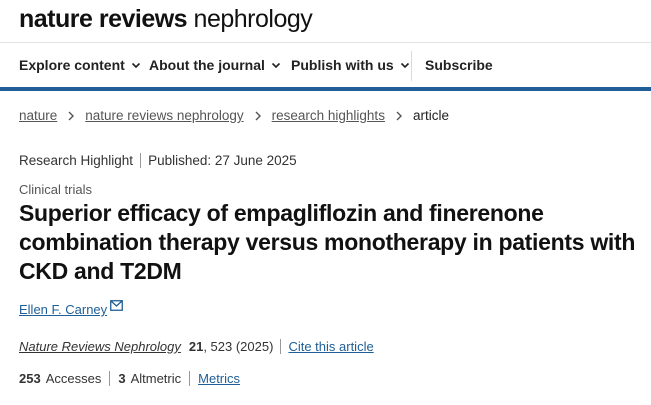 This screenshot has width=651, height=405. Describe the element at coordinates (281, 346) in the screenshot. I see `citation-divider` at that location.